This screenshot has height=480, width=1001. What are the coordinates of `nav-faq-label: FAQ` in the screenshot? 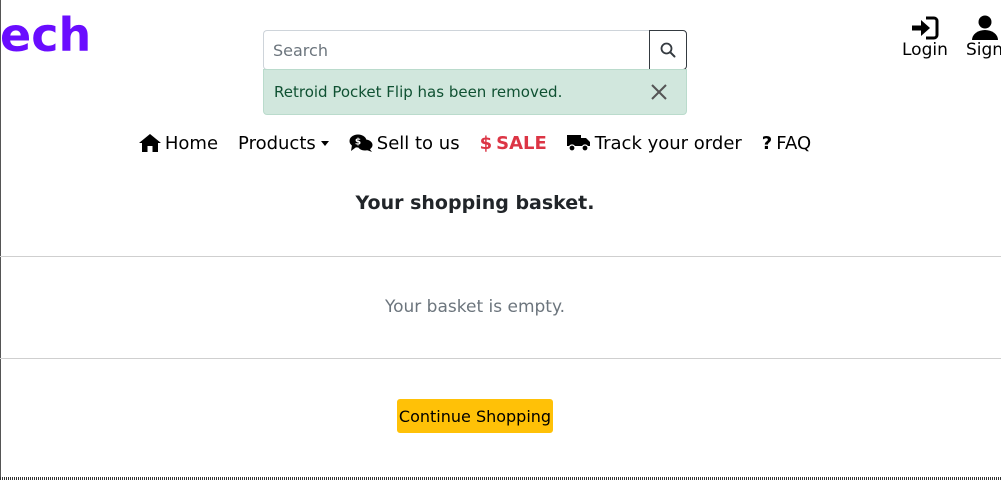 It's located at (794, 143).